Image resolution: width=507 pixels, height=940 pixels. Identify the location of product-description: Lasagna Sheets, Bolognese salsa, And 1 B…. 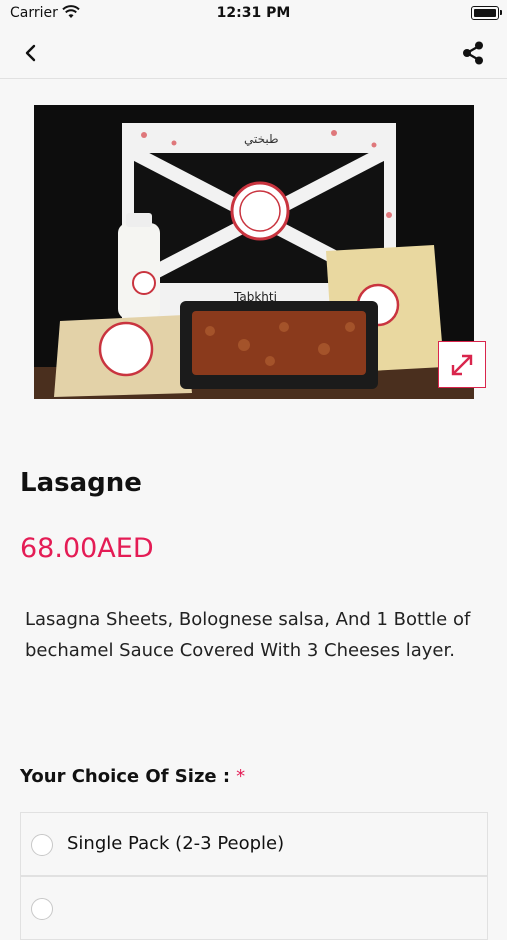
(248, 635).